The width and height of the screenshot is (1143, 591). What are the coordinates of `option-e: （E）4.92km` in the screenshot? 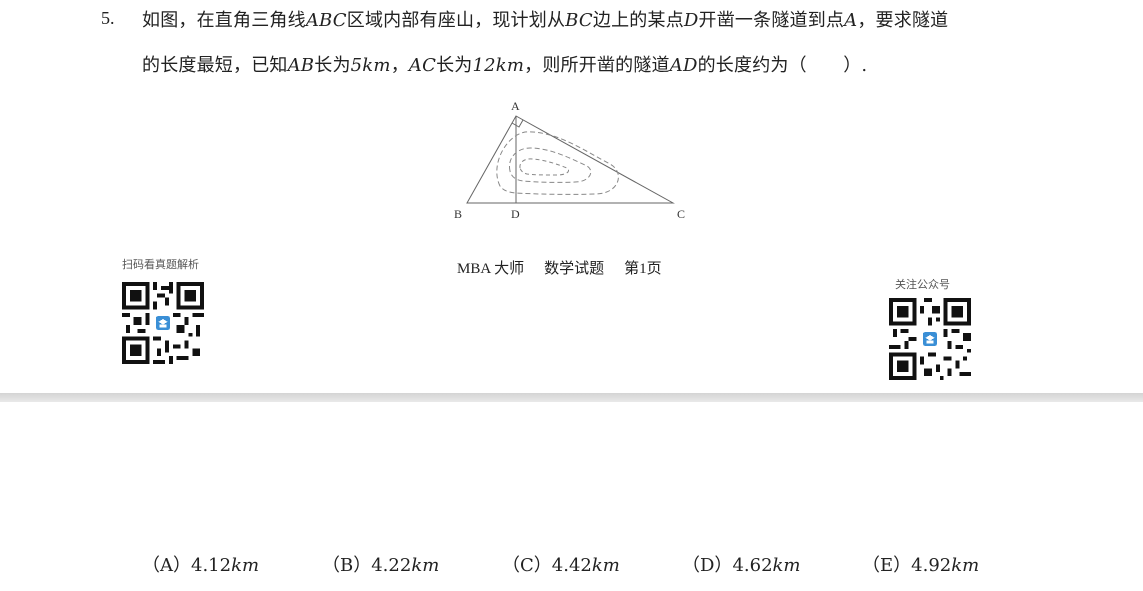 It's located at (920, 564).